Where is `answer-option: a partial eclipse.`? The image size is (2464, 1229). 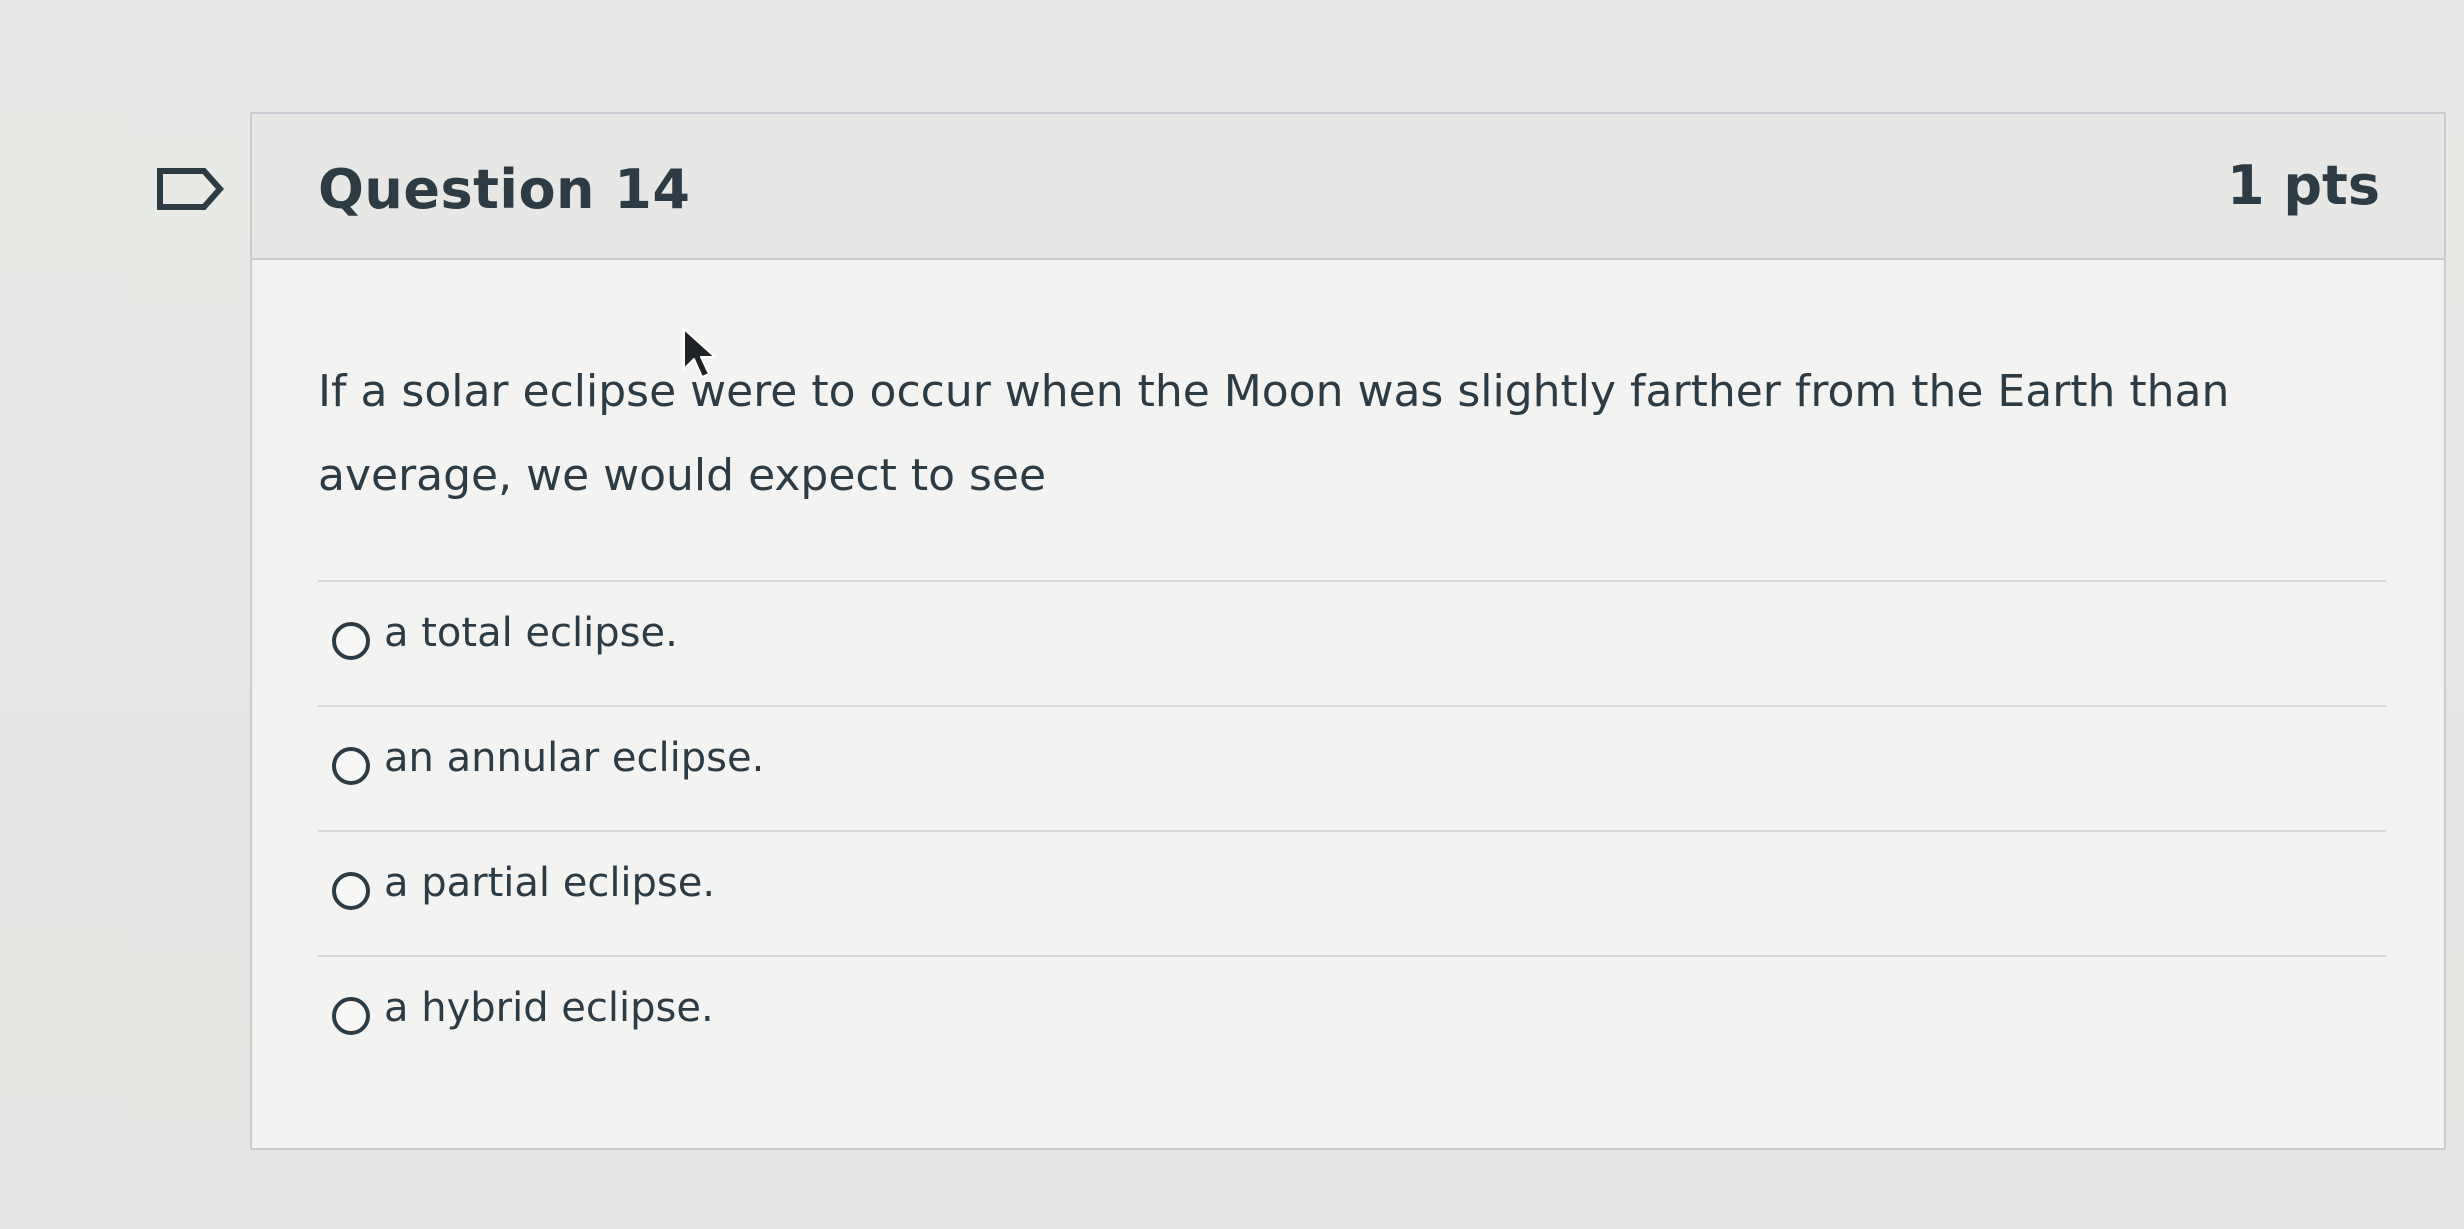 answer-option: a partial eclipse. is located at coordinates (1352, 892).